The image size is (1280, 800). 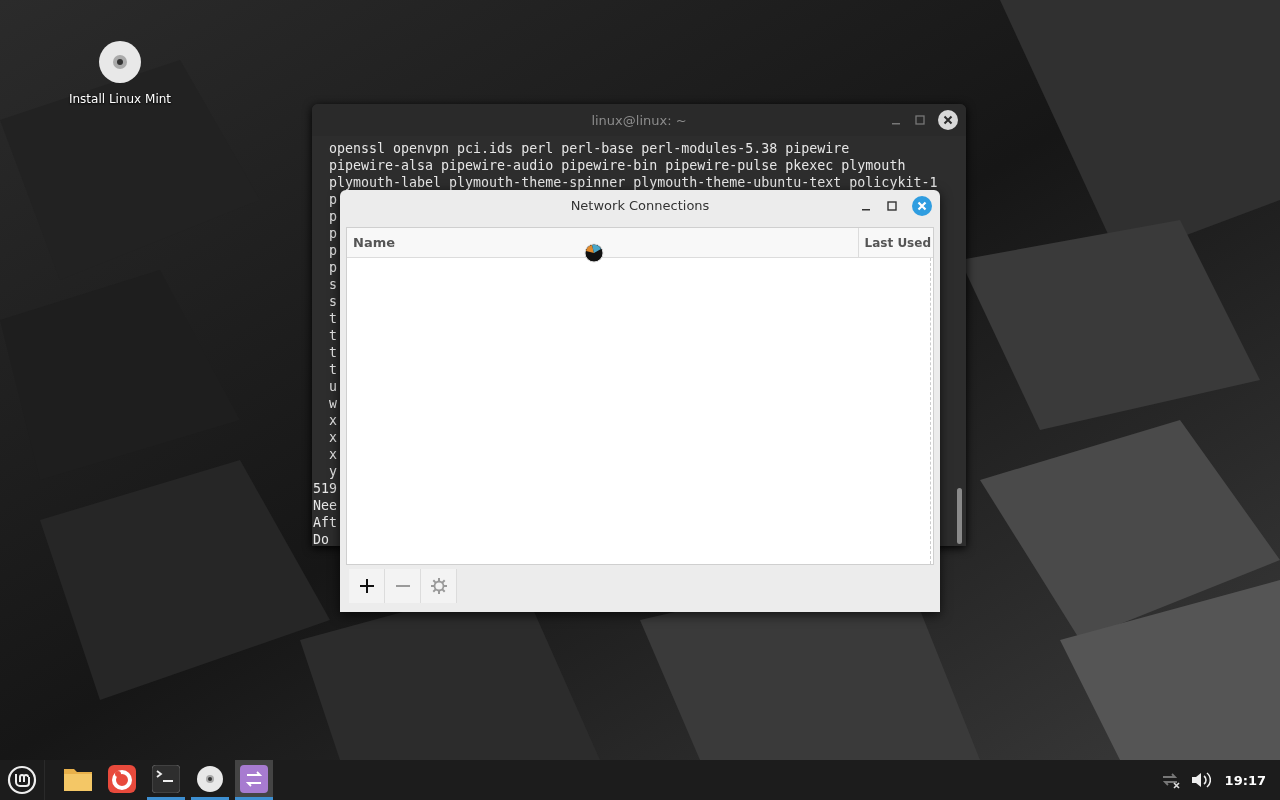 What do you see at coordinates (122, 778) in the screenshot?
I see `browser-icon` at bounding box center [122, 778].